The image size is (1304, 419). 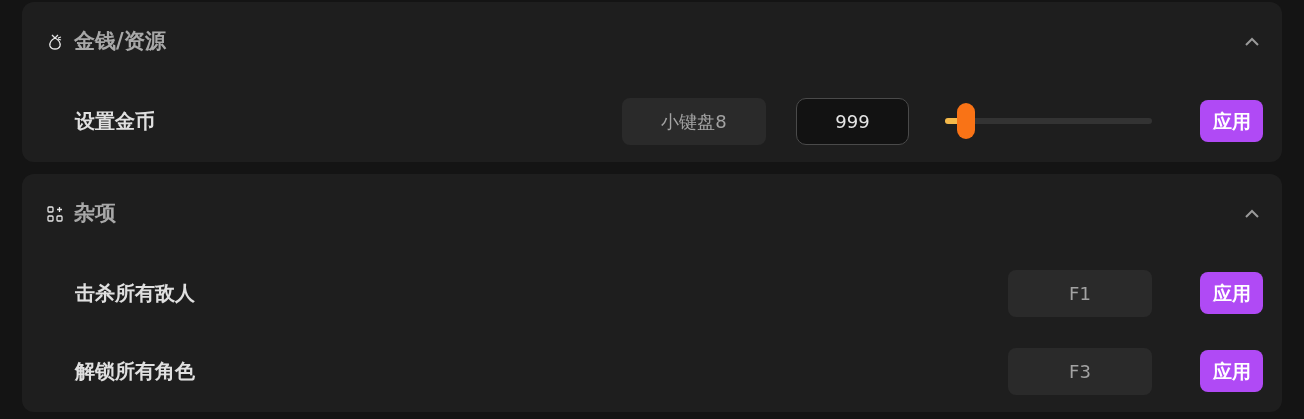 I want to click on money-bag-icon, so click(x=55, y=42).